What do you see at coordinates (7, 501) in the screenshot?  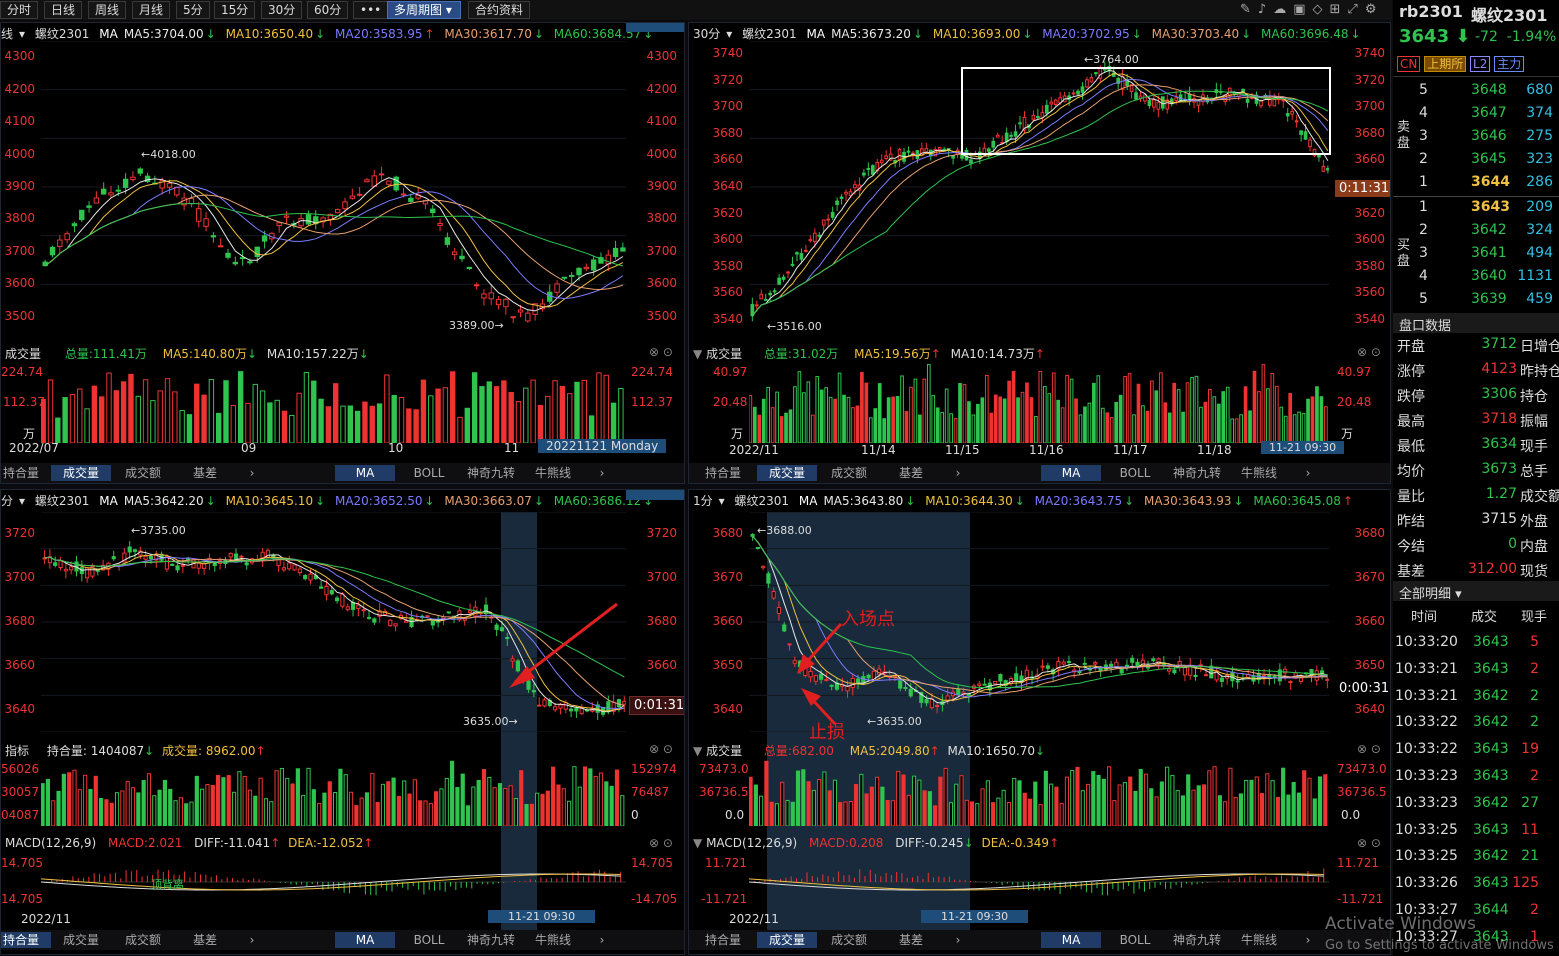 I see `period-select: 分` at bounding box center [7, 501].